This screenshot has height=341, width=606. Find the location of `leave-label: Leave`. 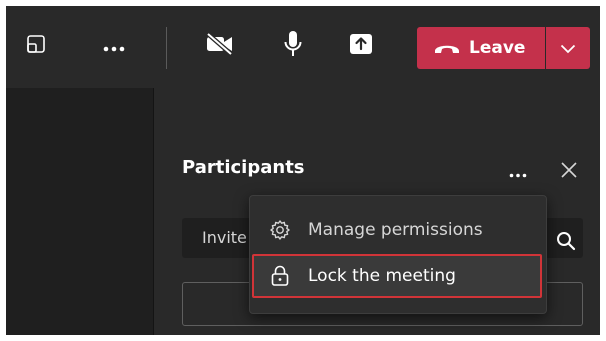

leave-label: Leave is located at coordinates (497, 48).